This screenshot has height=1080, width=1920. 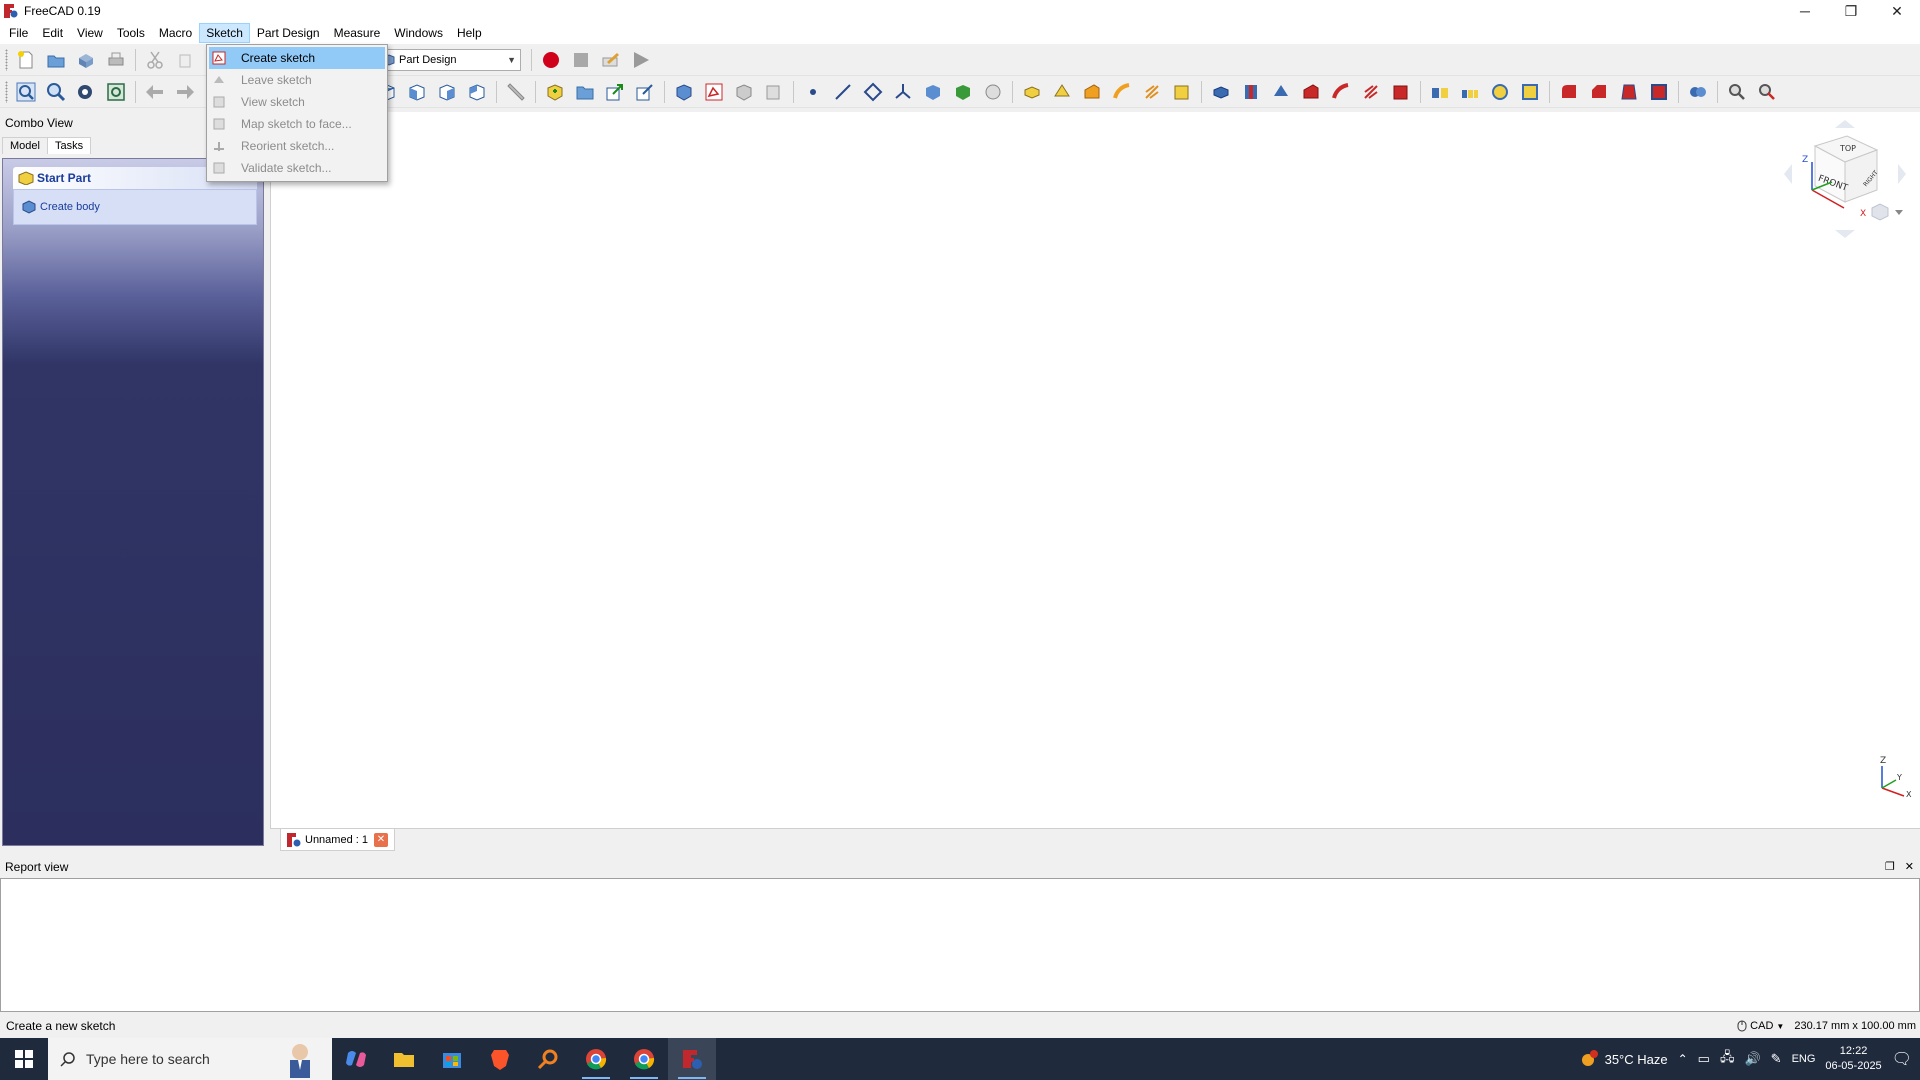 I want to click on menu-edit: Edit, so click(x=52, y=33).